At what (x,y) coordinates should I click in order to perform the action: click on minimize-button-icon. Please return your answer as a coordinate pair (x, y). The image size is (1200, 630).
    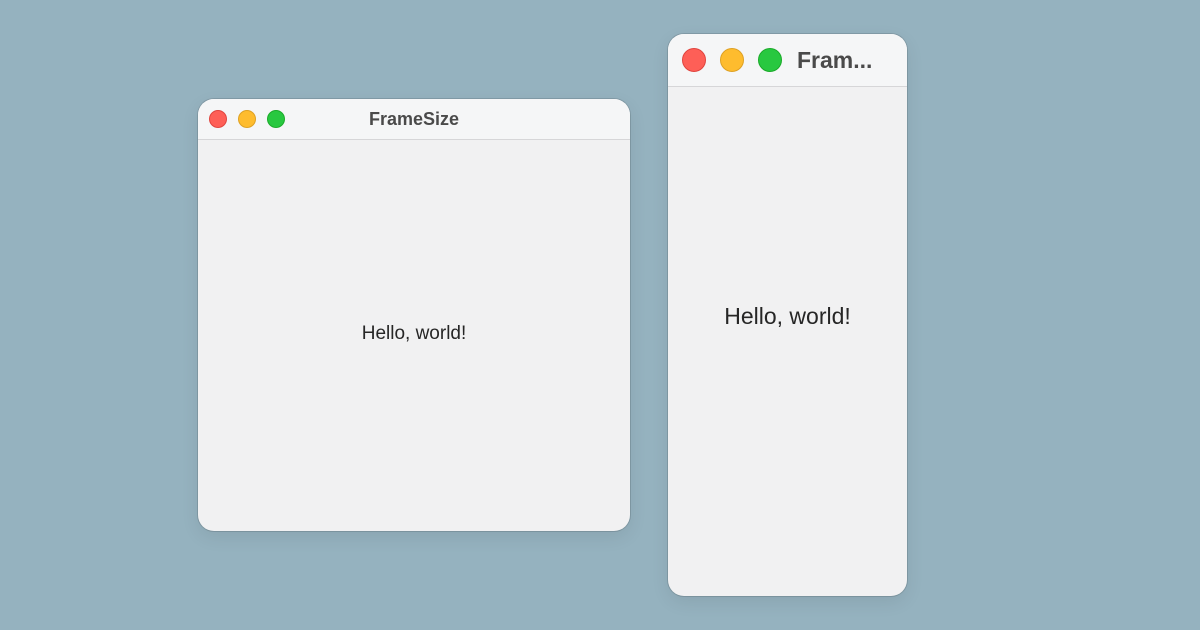
    Looking at the image, I should click on (732, 60).